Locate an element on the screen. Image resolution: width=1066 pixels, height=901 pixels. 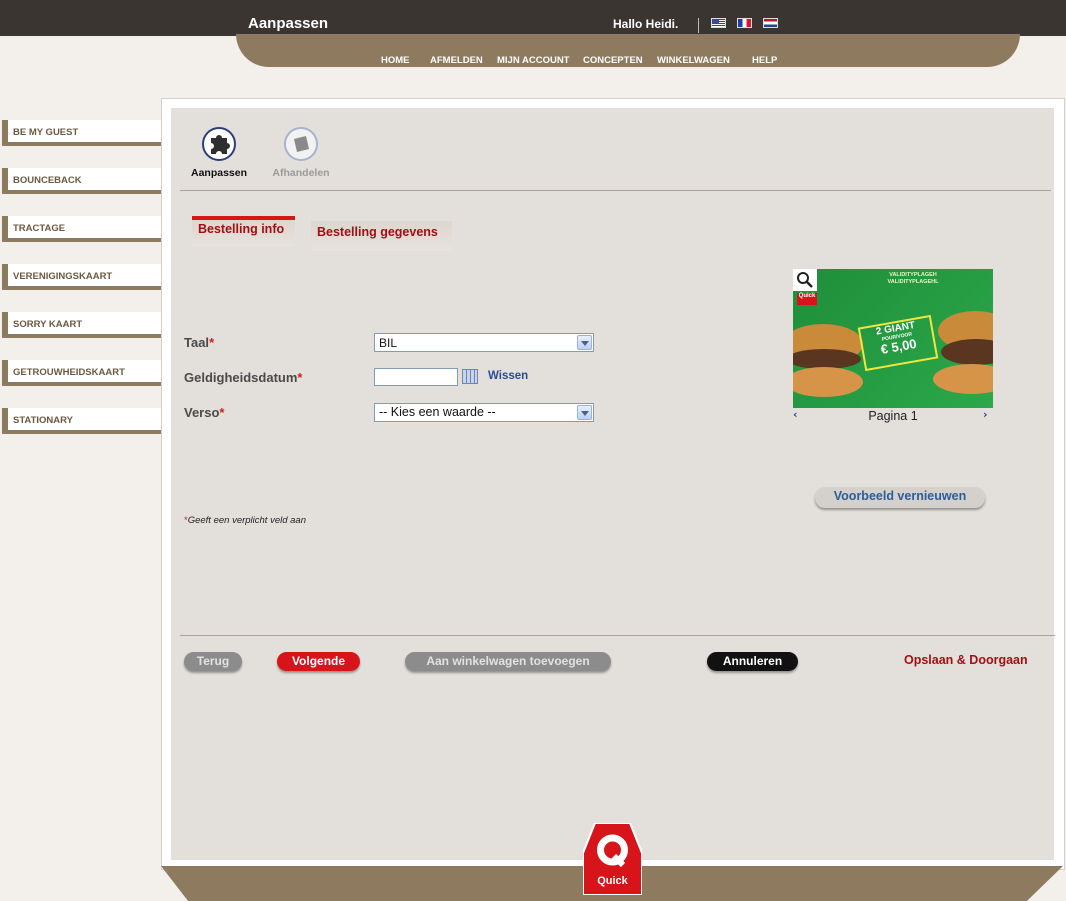
step-aanpassen: Aanpassen is located at coordinates (219, 153).